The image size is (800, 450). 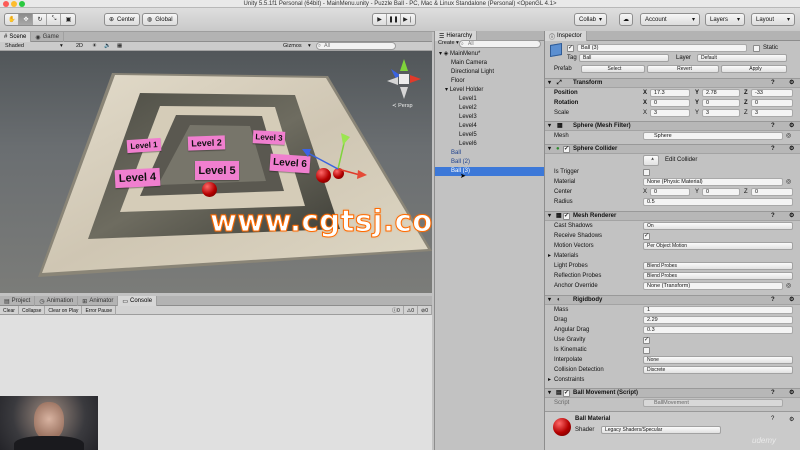 I want to click on hierarchy-item-main-camera: Main Camera, so click(x=489, y=63).